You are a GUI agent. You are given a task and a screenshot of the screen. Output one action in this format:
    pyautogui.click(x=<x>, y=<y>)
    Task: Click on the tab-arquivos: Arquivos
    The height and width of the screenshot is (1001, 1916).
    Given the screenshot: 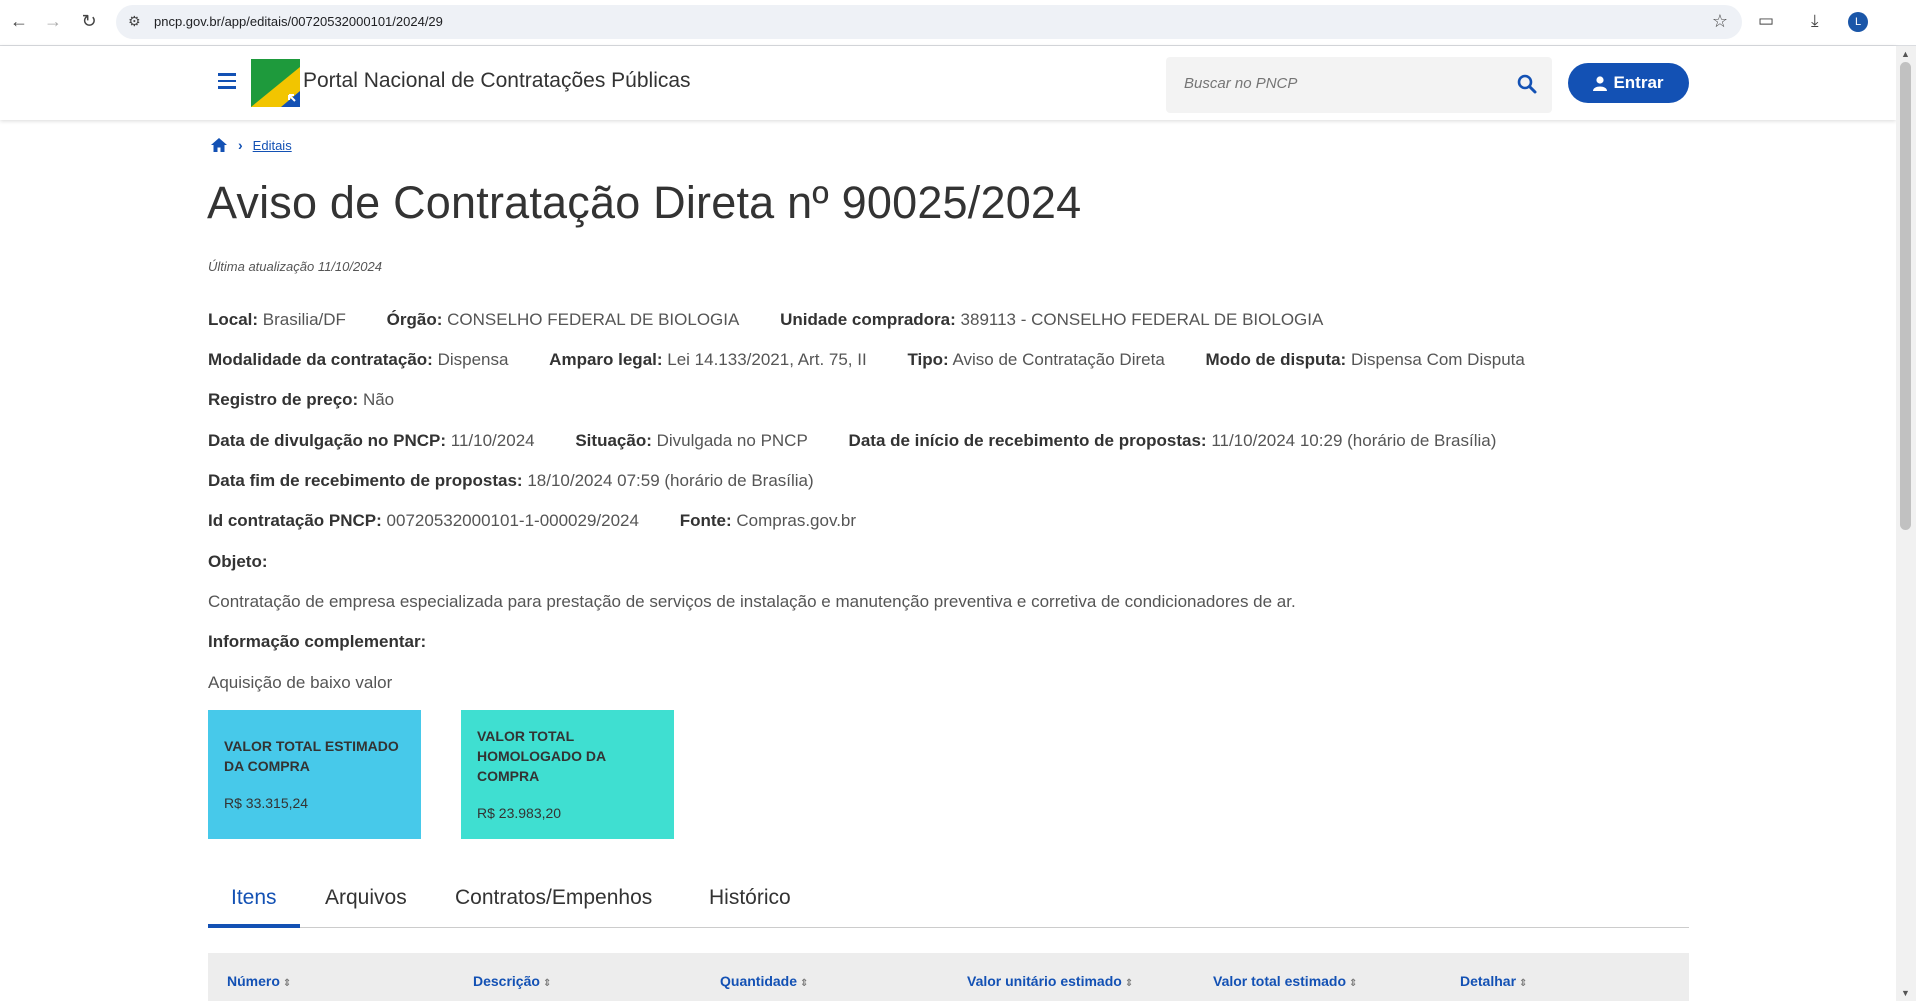 What is the action you would take?
    pyautogui.click(x=366, y=898)
    